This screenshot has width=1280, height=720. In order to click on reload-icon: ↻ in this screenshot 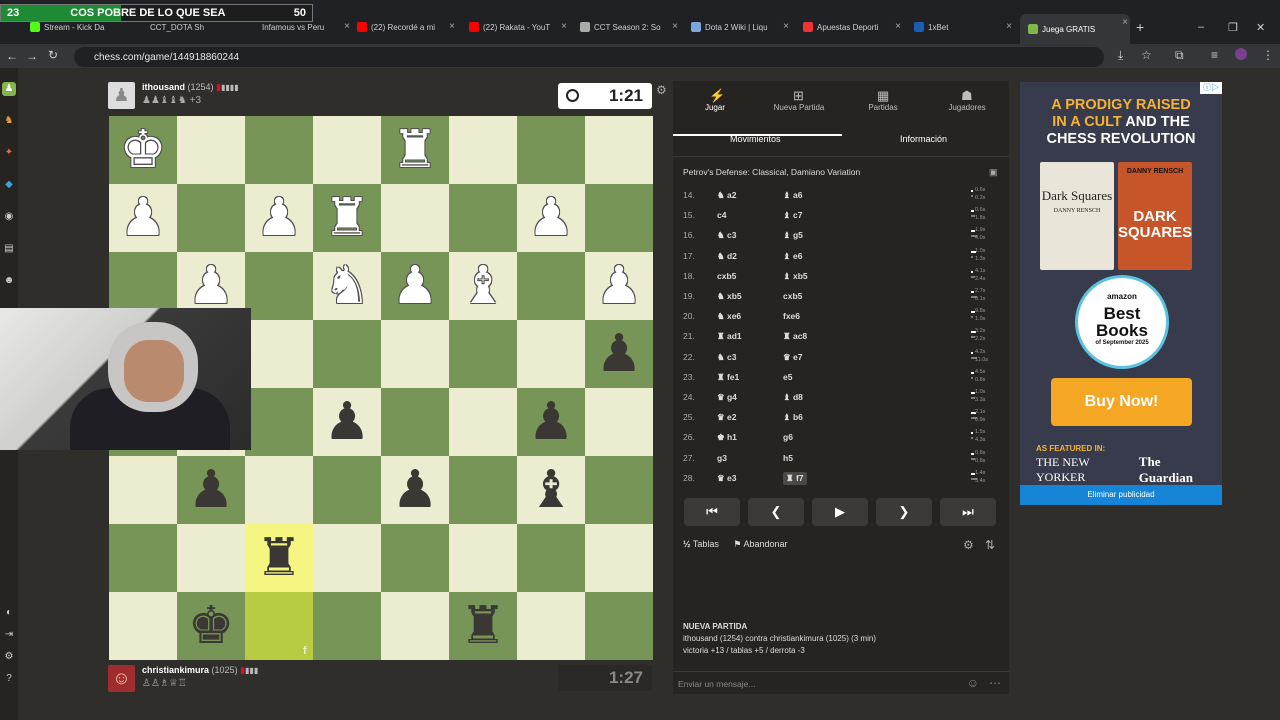, I will do `click(53, 55)`.